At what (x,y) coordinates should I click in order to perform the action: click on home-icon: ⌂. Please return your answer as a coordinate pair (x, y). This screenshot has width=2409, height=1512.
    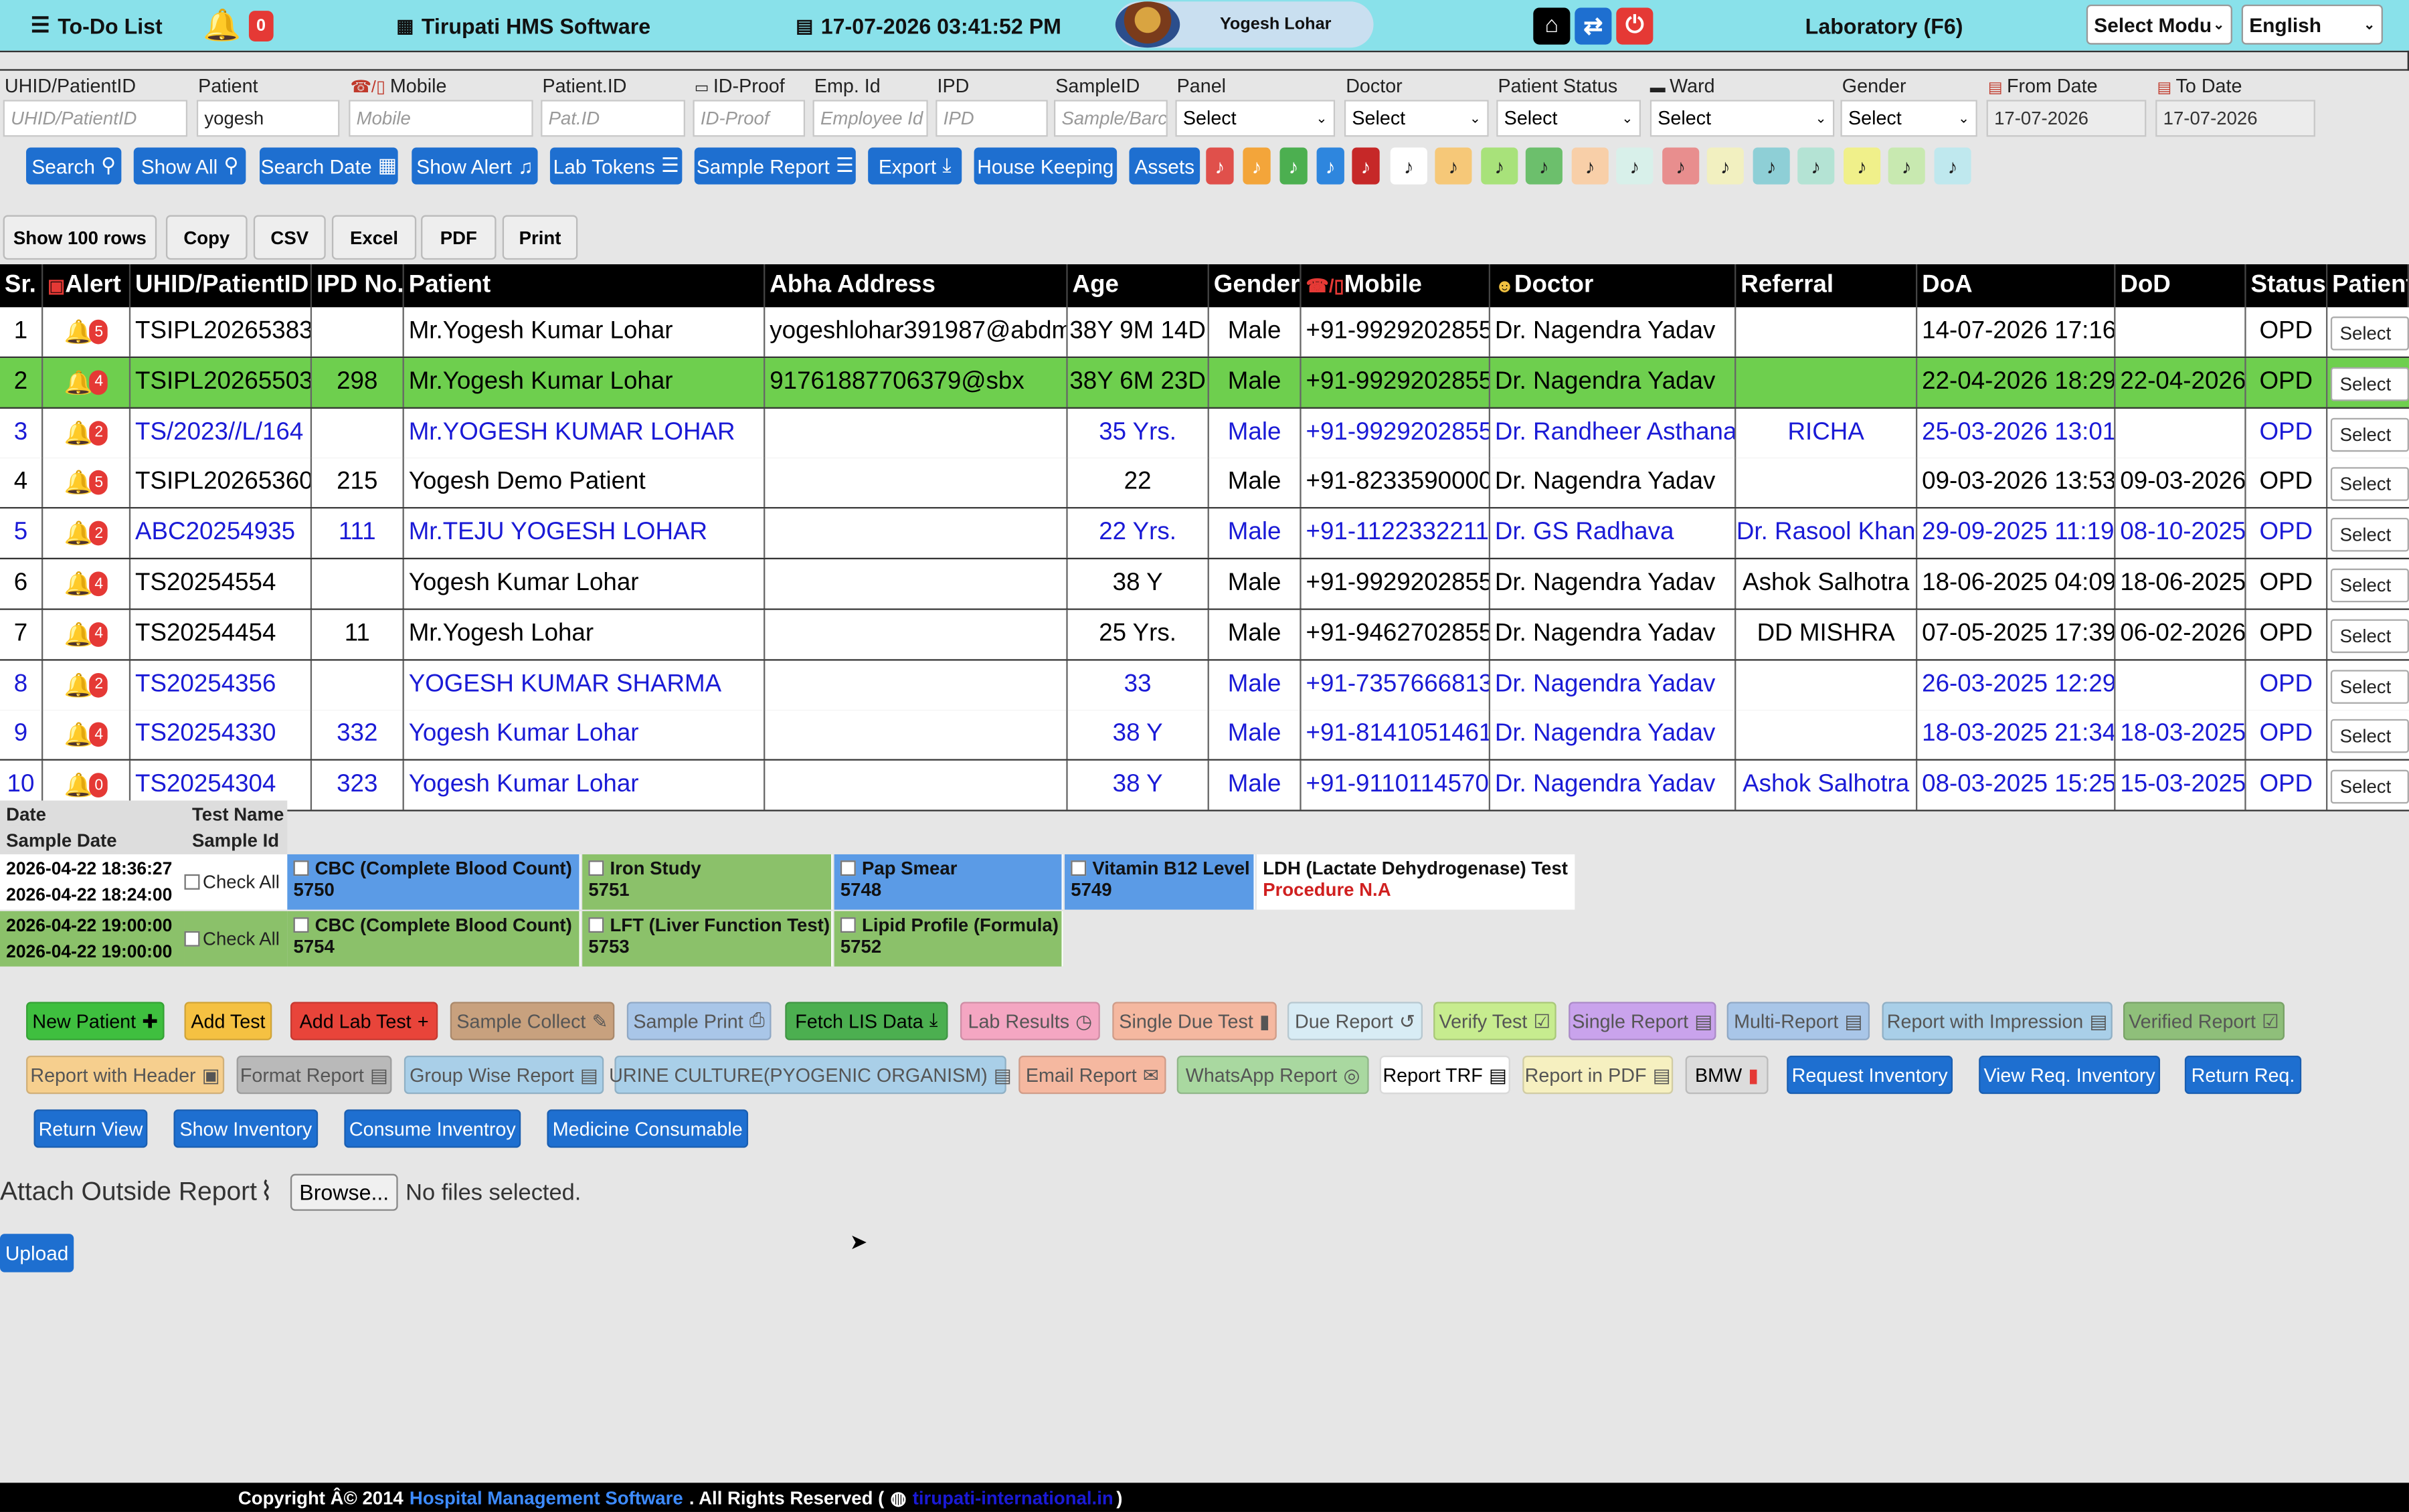
    Looking at the image, I should click on (1552, 25).